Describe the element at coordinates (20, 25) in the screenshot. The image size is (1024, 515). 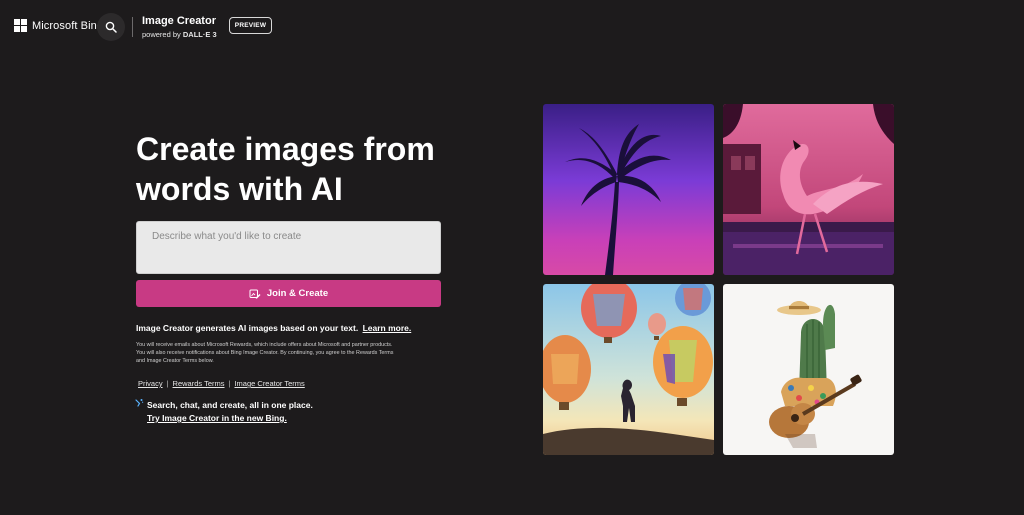
I see `microsoft-logo-icon` at that location.